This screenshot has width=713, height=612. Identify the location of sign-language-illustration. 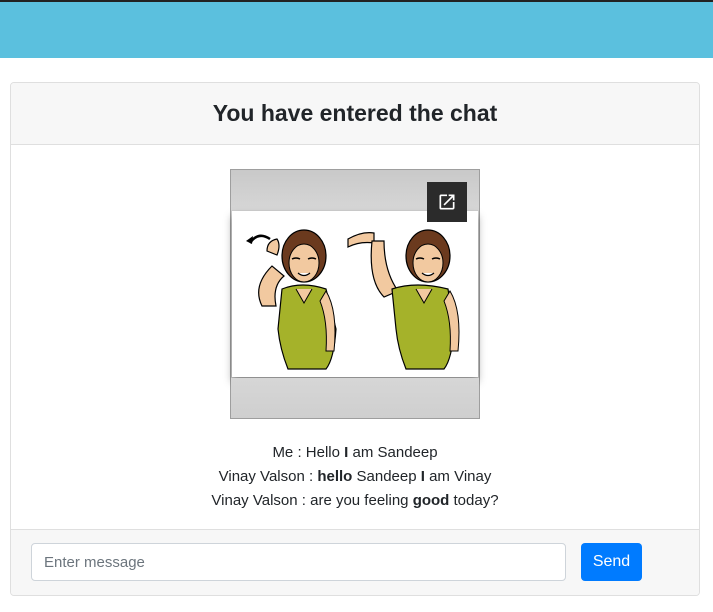
(353, 299).